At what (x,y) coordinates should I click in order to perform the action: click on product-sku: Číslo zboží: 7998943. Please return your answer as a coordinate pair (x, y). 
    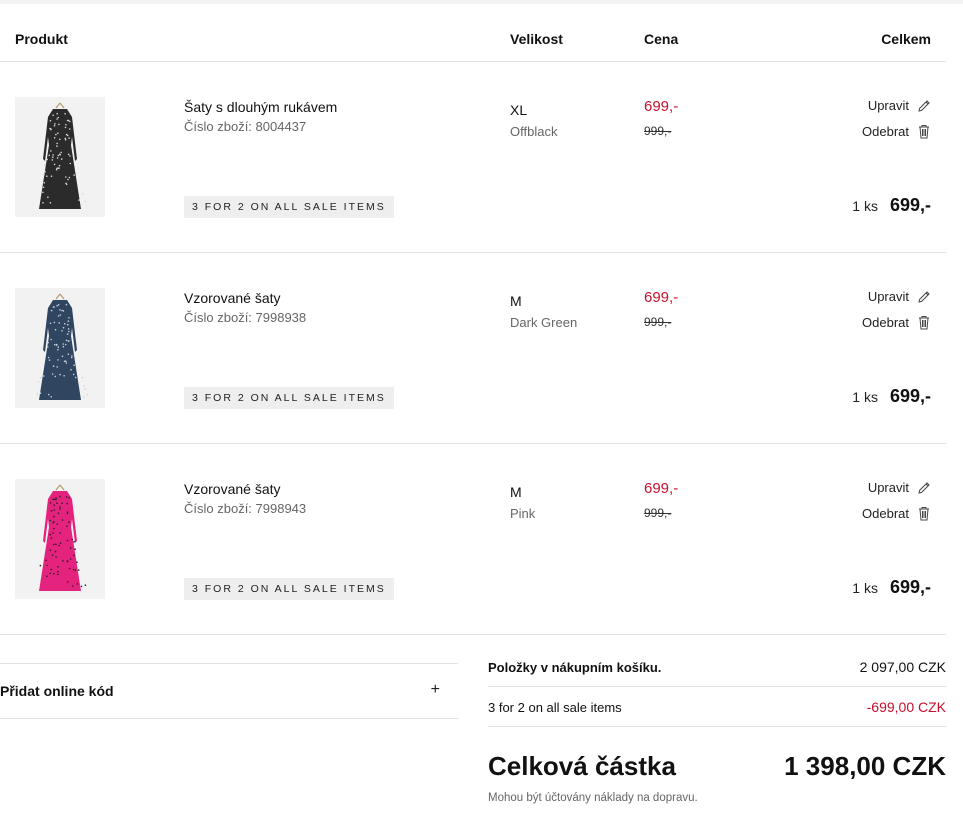
    Looking at the image, I should click on (245, 508).